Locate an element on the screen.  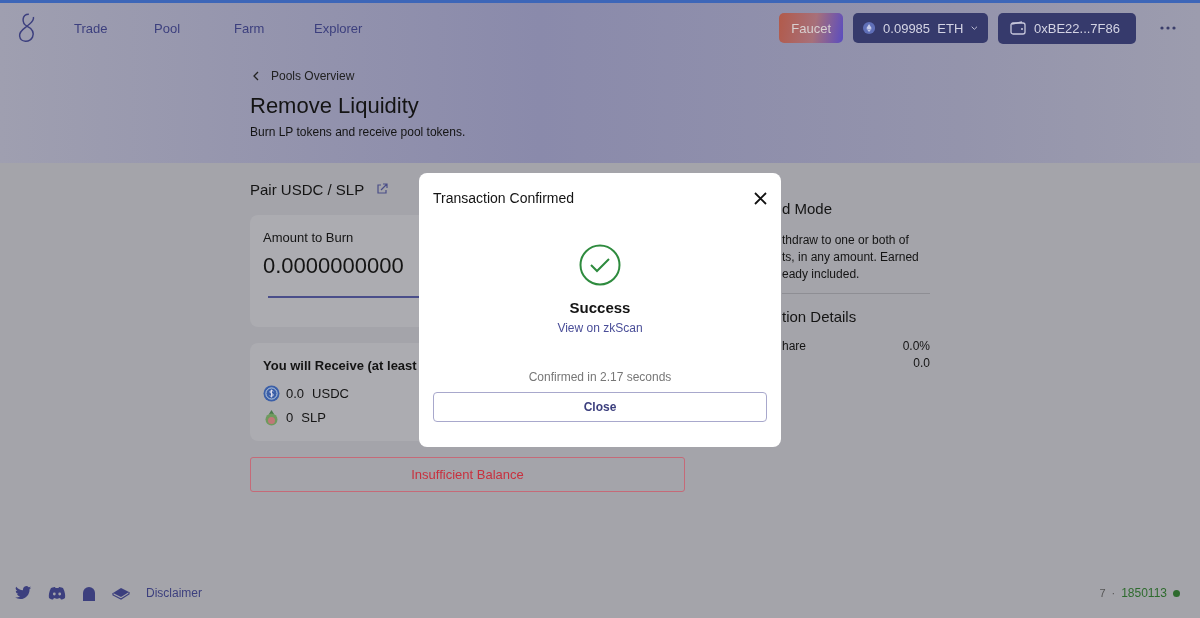
nav-link: Explorer is located at coordinates (354, 28).